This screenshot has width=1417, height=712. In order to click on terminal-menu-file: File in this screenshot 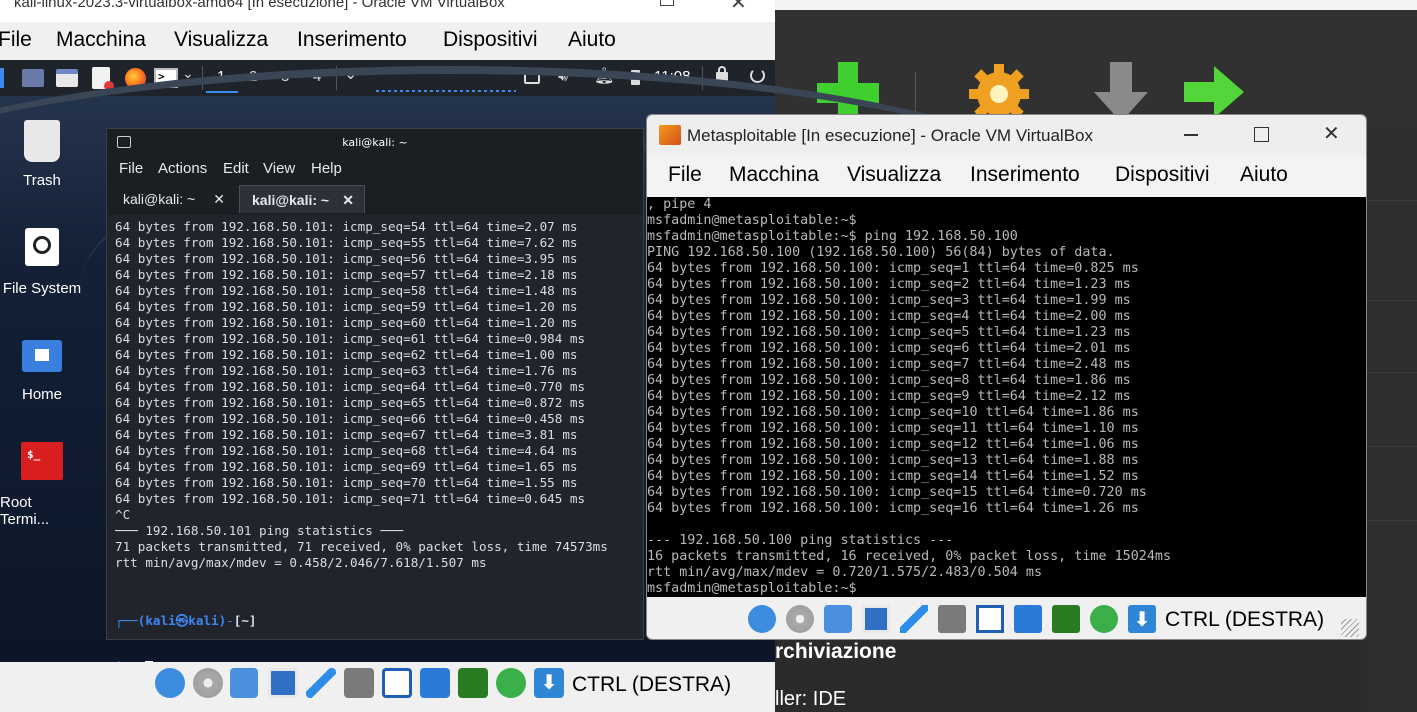, I will do `click(131, 168)`.